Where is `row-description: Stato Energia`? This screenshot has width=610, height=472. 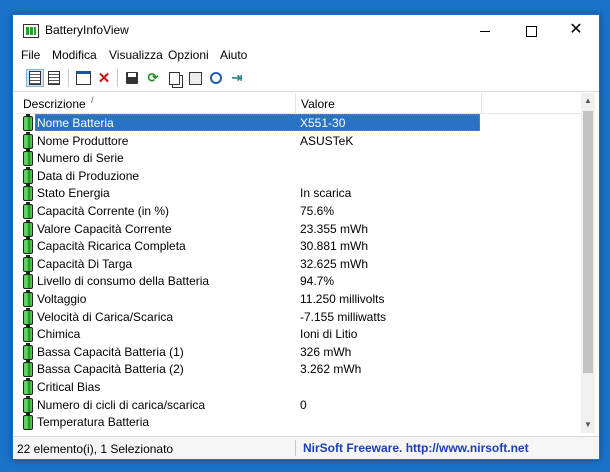 row-description: Stato Energia is located at coordinates (73, 193).